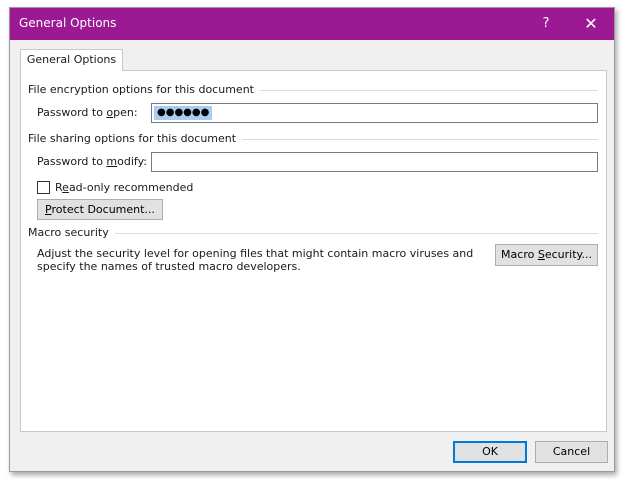 This screenshot has height=484, width=628. I want to click on dialog-title: General Options, so click(68, 23).